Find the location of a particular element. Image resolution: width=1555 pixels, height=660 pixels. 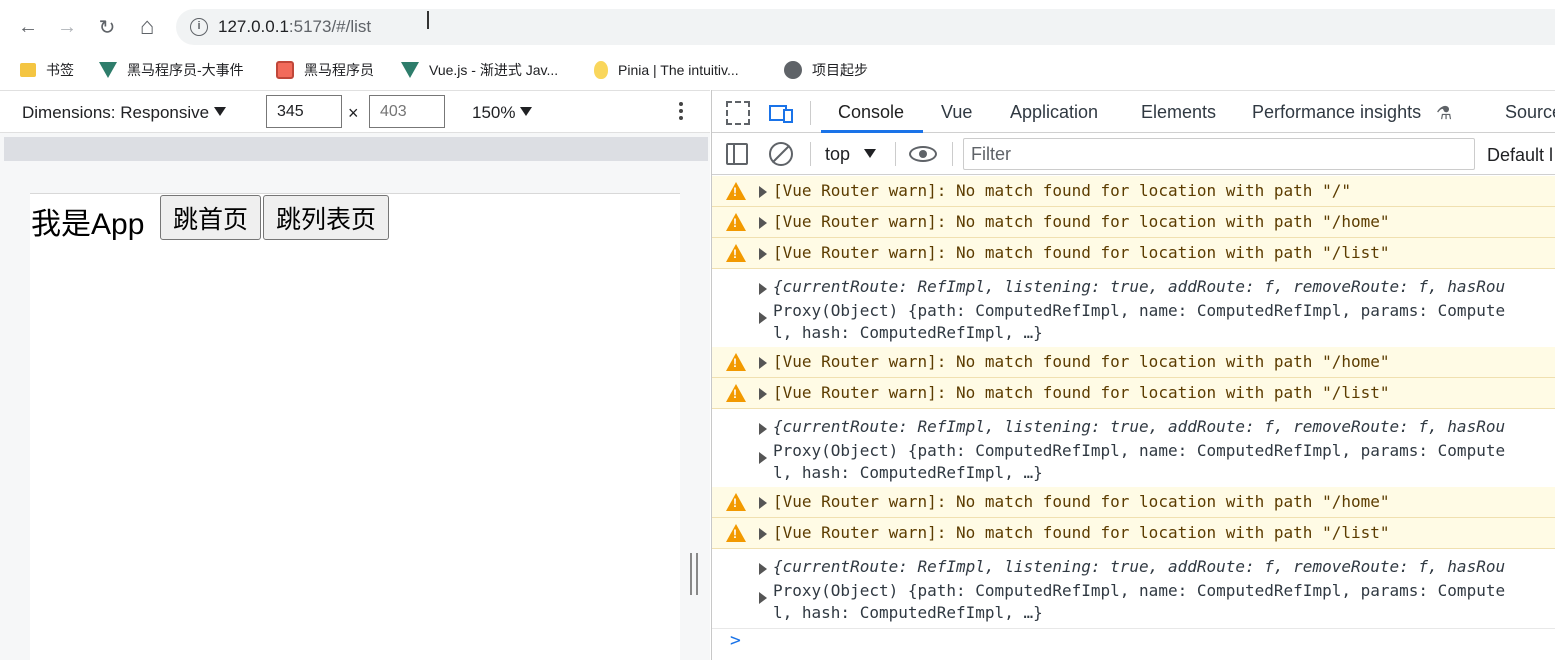

inspect-element-icon is located at coordinates (738, 113).